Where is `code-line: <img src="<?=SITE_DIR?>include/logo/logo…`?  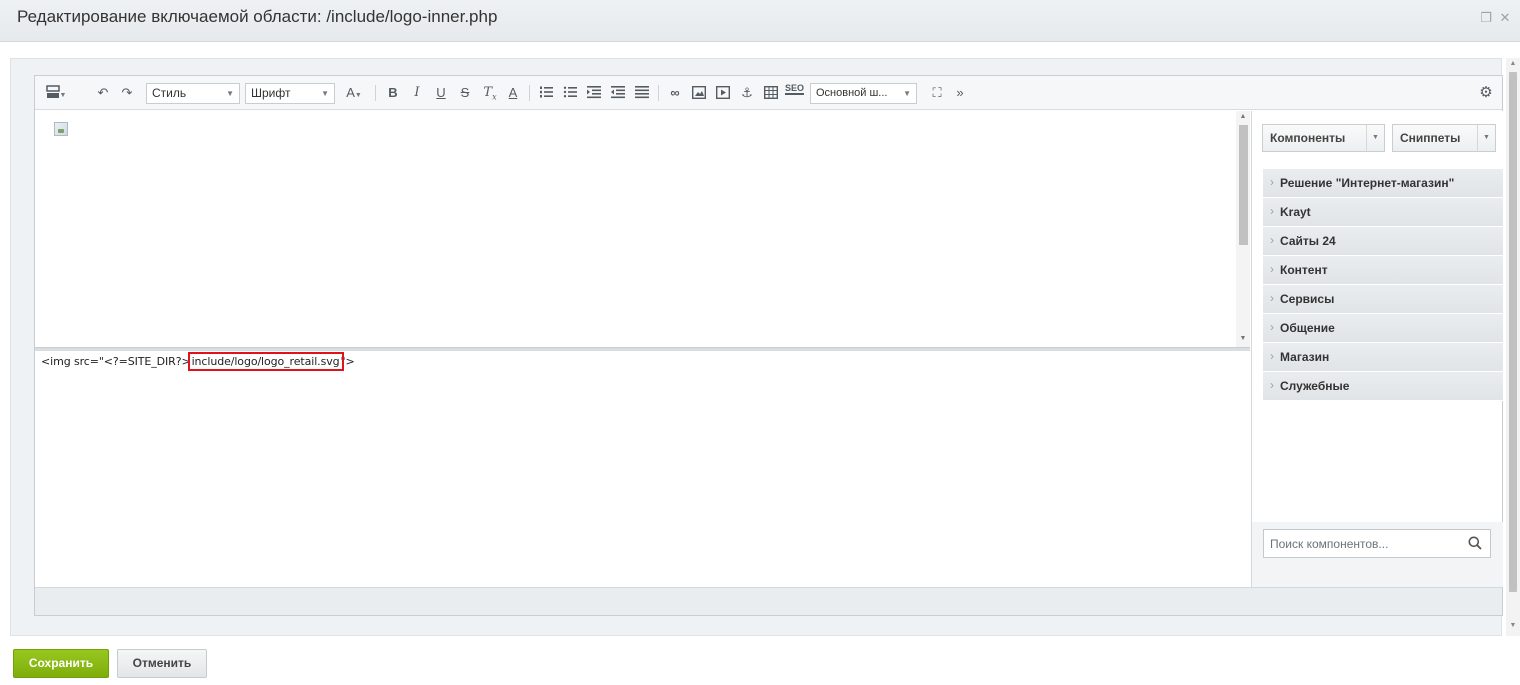
code-line: <img src="<?=SITE_DIR?>include/logo/logo… is located at coordinates (198, 361).